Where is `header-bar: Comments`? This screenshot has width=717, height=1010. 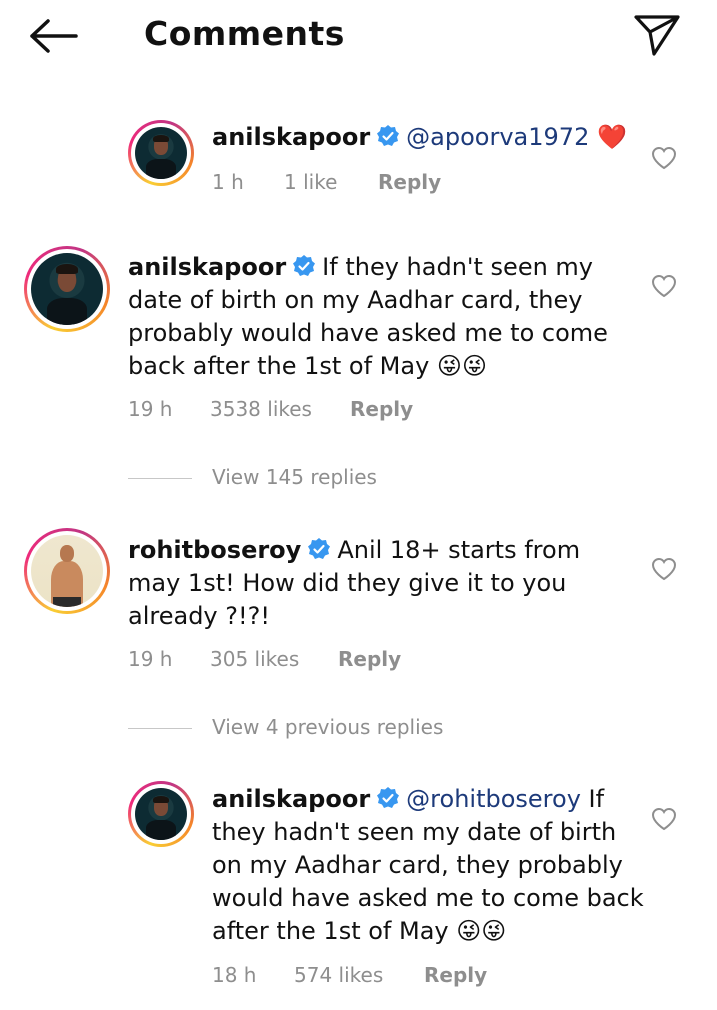 header-bar: Comments is located at coordinates (358, 39).